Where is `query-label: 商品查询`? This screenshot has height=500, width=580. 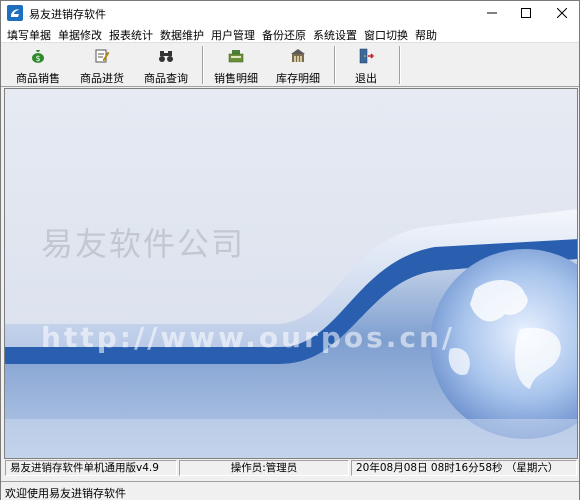
query-label: 商品查询 is located at coordinates (166, 78).